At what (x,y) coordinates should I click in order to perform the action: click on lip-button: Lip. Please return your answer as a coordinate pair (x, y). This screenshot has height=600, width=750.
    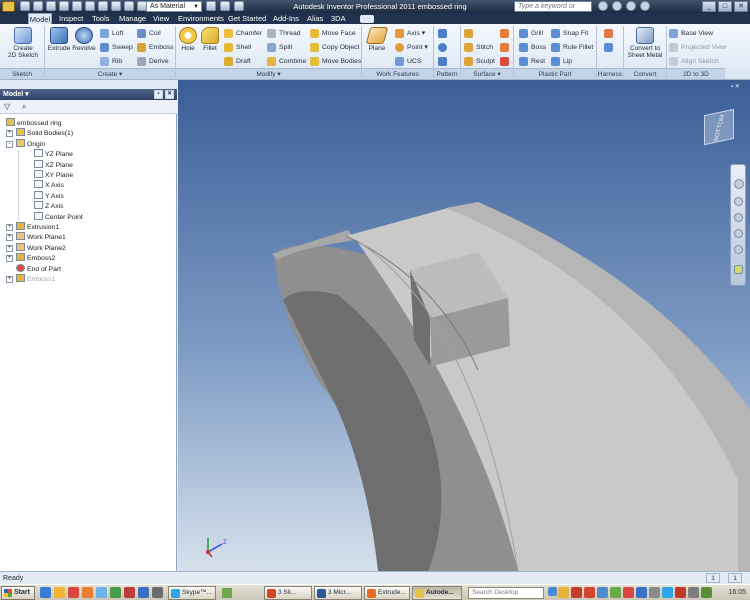
    Looking at the image, I should click on (561, 61).